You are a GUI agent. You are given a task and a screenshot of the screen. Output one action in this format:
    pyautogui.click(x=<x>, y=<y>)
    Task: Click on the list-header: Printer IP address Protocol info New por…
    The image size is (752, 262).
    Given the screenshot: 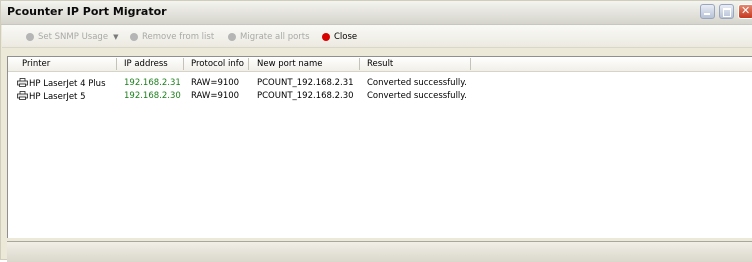 What is the action you would take?
    pyautogui.click(x=380, y=64)
    